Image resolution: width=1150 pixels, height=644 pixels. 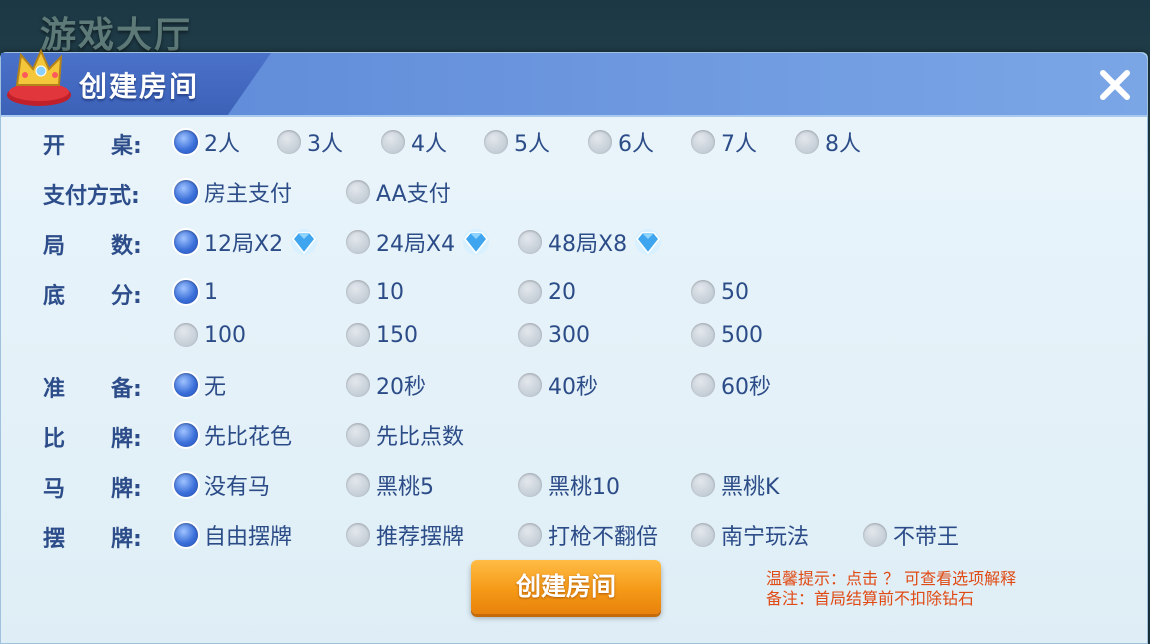 I want to click on option-no-double: 打枪不翻倍, so click(x=588, y=535).